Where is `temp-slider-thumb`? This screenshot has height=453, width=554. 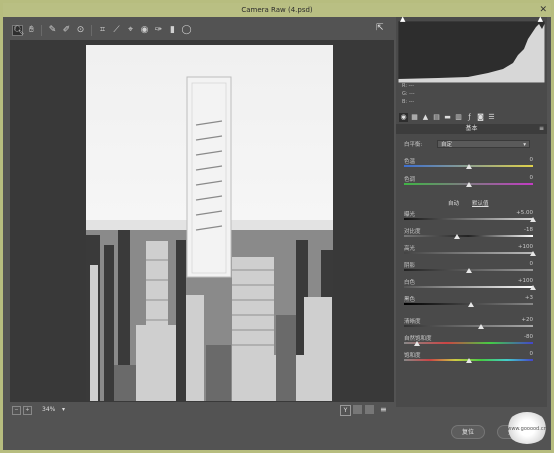
temp-slider-thumb is located at coordinates (468, 166).